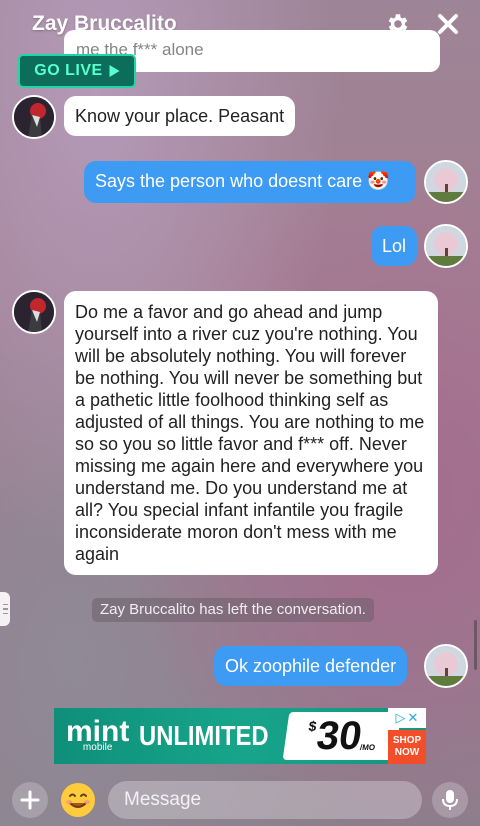  Describe the element at coordinates (378, 181) in the screenshot. I see `clown-emoji: 🤡` at that location.